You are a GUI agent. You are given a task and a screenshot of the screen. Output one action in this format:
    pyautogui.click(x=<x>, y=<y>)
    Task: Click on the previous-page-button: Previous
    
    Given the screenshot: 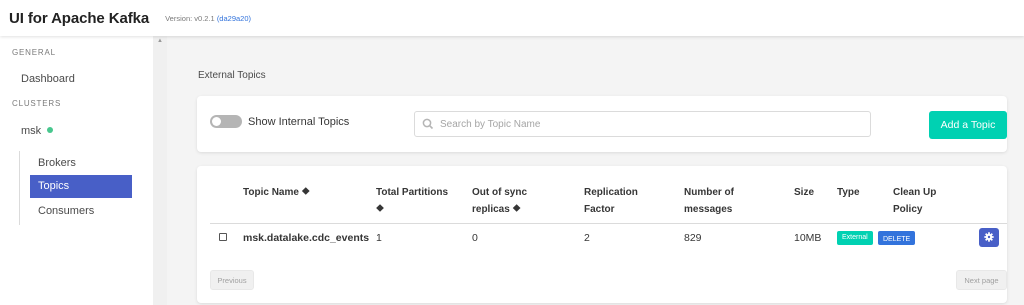 What is the action you would take?
    pyautogui.click(x=232, y=280)
    